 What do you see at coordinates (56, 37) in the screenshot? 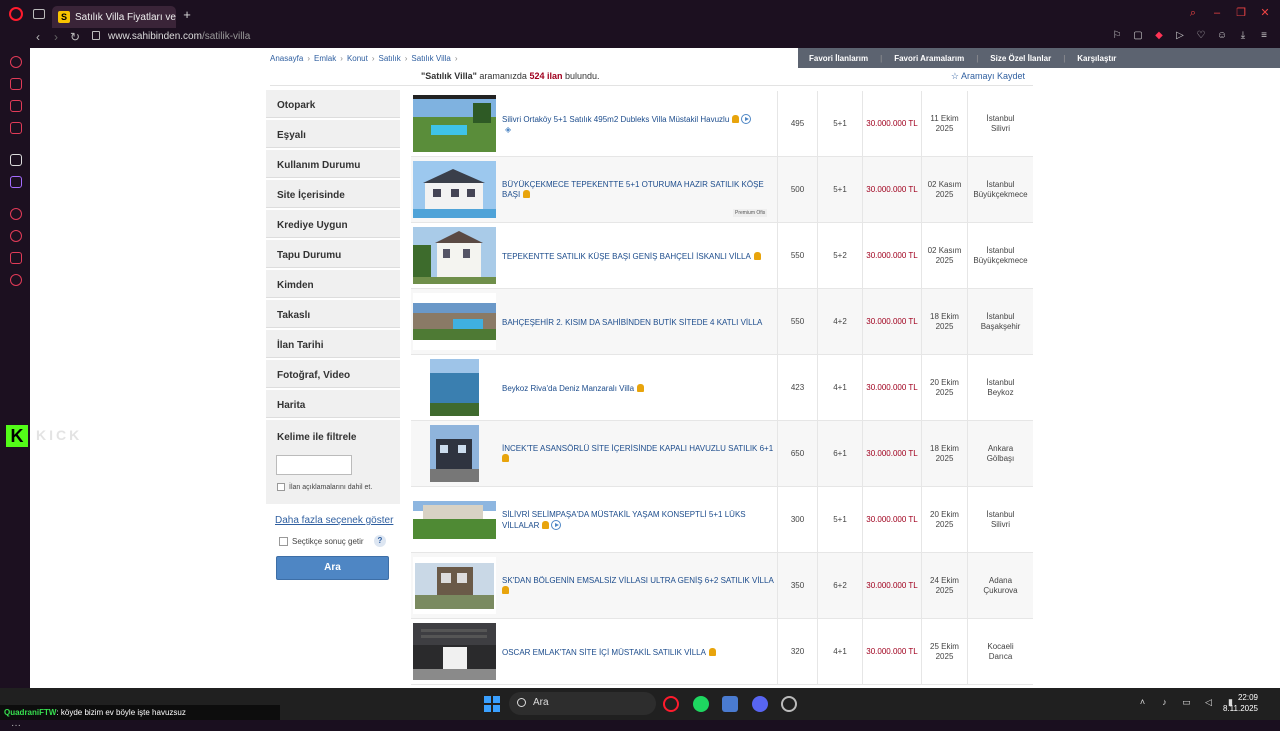
I see `forward-icon: ›` at bounding box center [56, 37].